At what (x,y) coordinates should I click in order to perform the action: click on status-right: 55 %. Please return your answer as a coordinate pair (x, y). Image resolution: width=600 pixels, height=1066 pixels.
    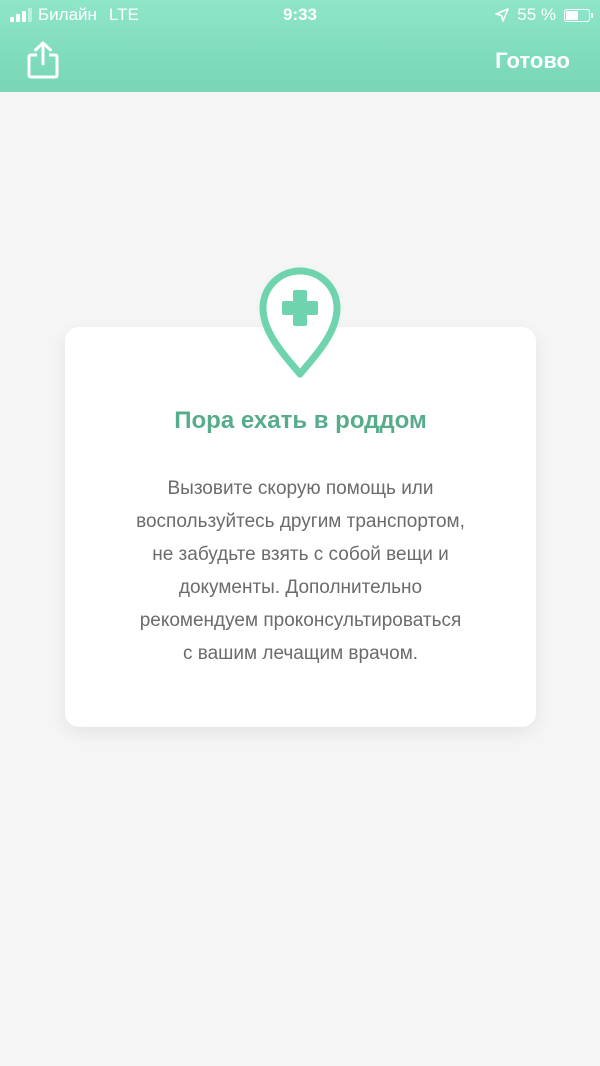
    Looking at the image, I should click on (544, 15).